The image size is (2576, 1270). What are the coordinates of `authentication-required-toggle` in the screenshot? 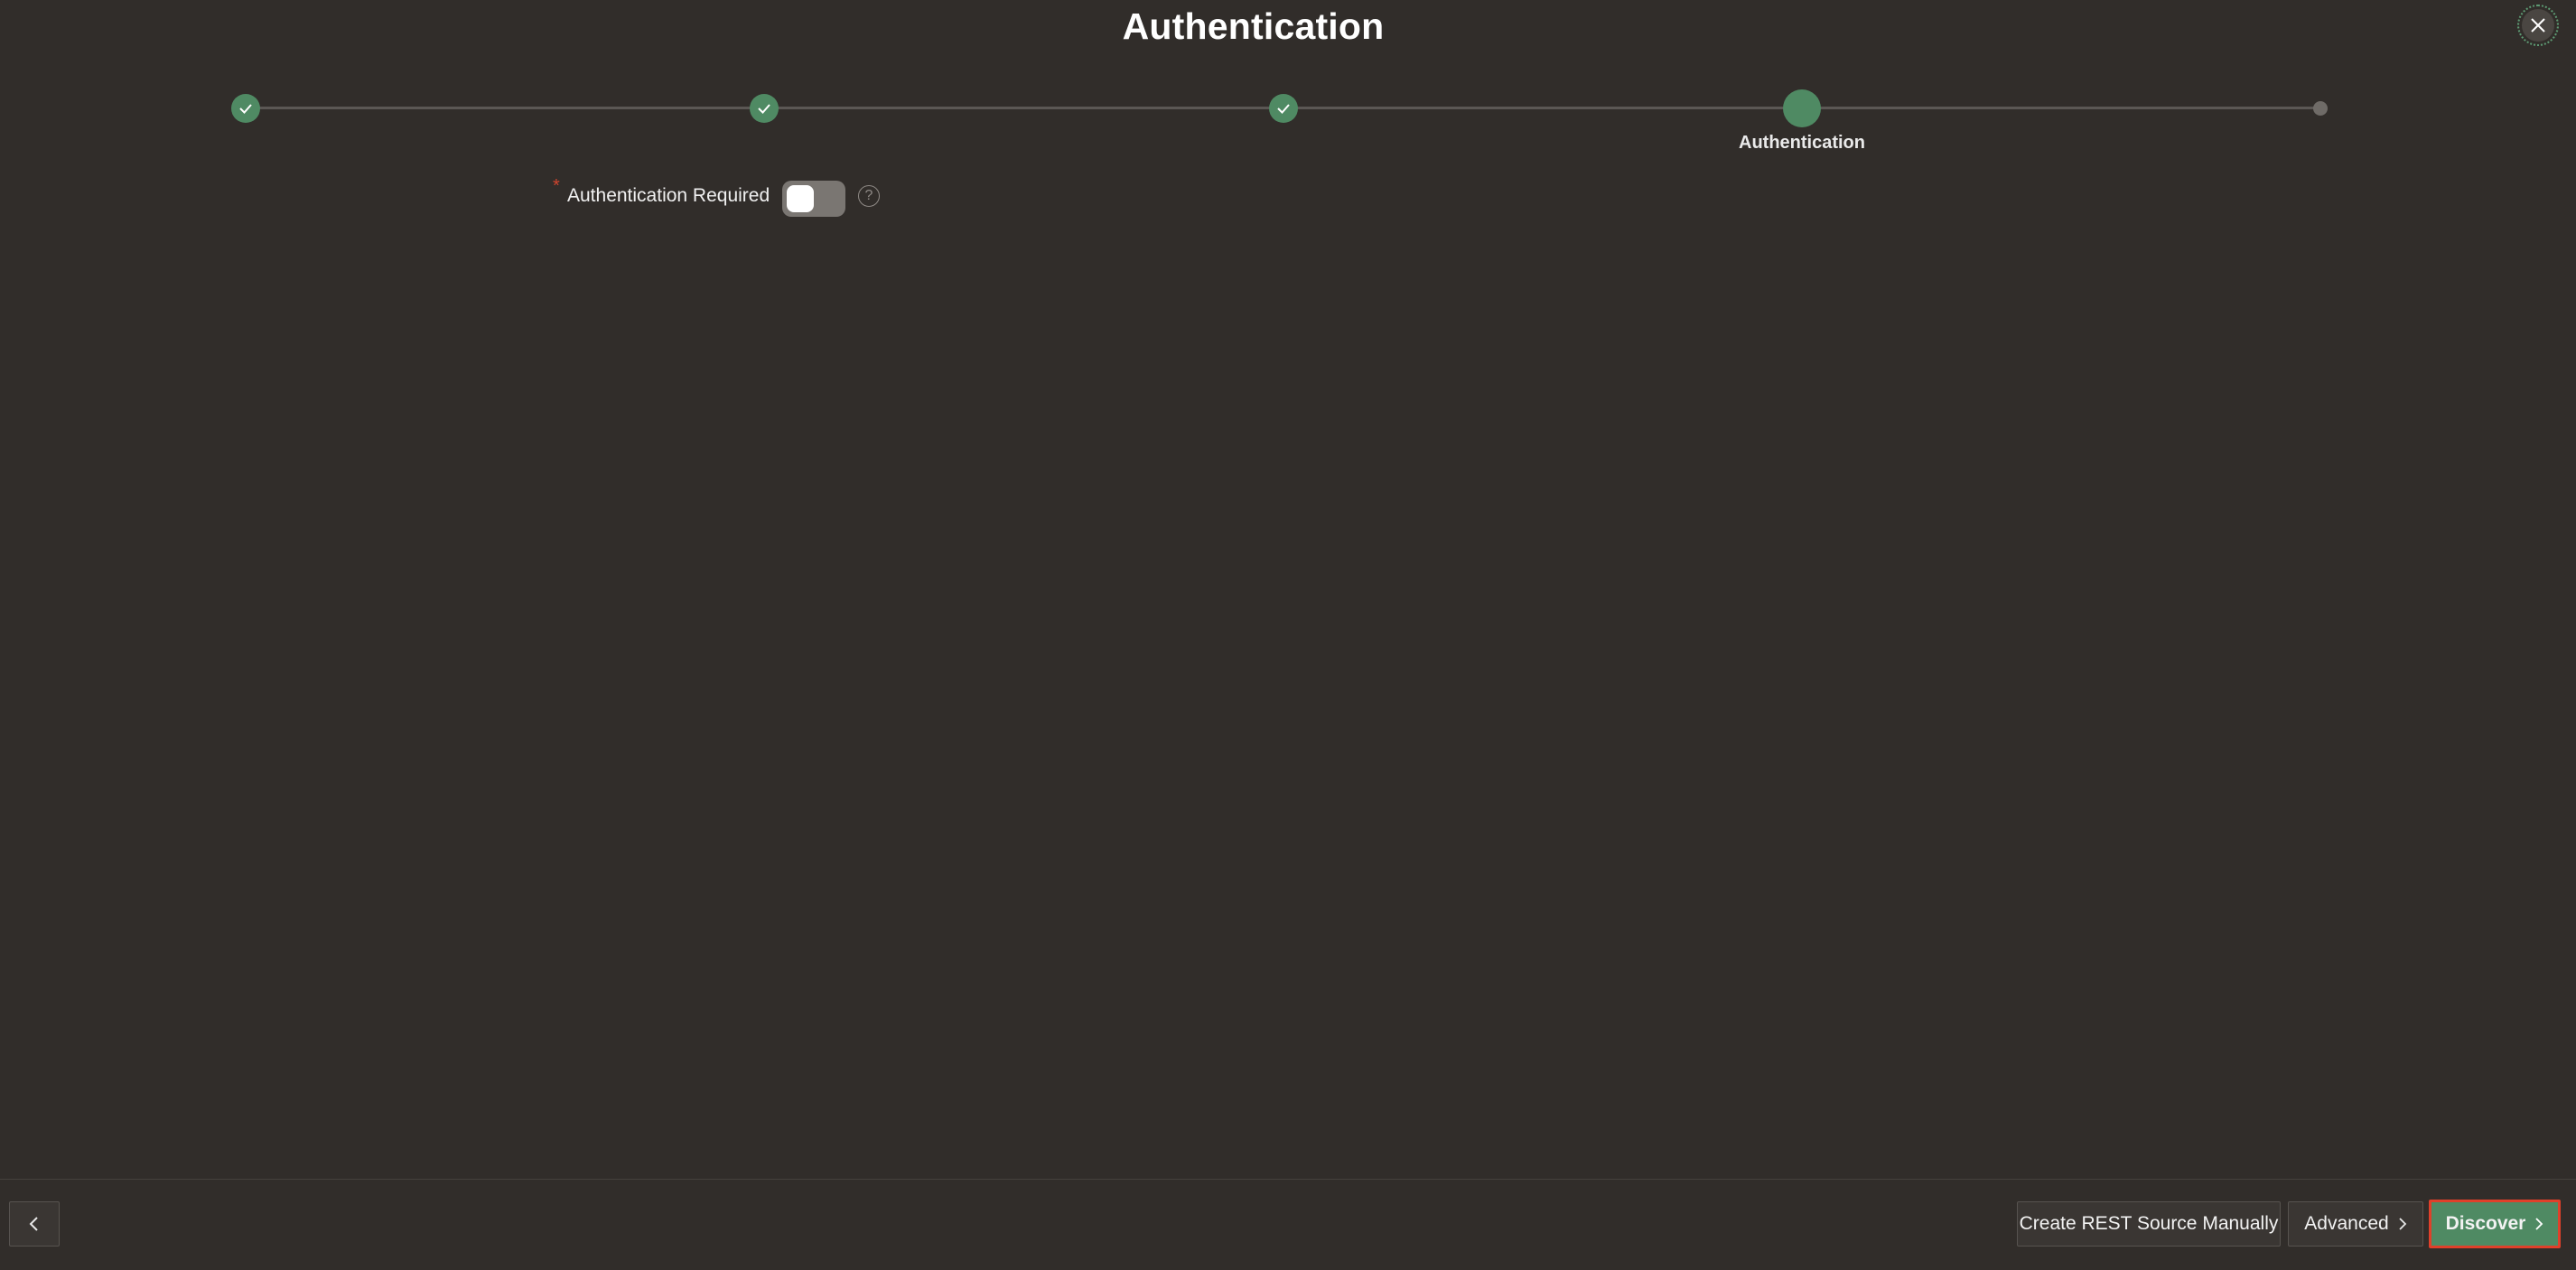 It's located at (813, 199).